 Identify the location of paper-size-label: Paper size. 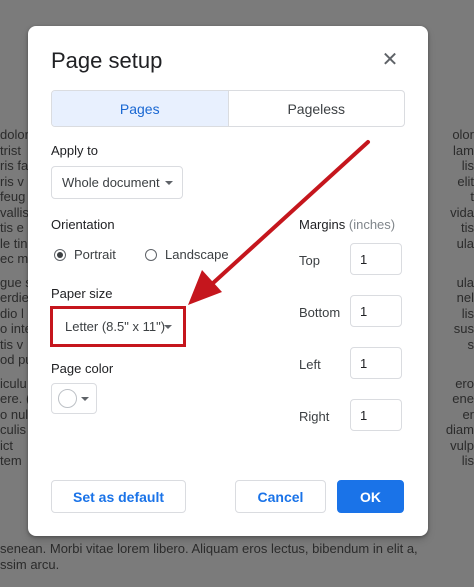
(82, 293).